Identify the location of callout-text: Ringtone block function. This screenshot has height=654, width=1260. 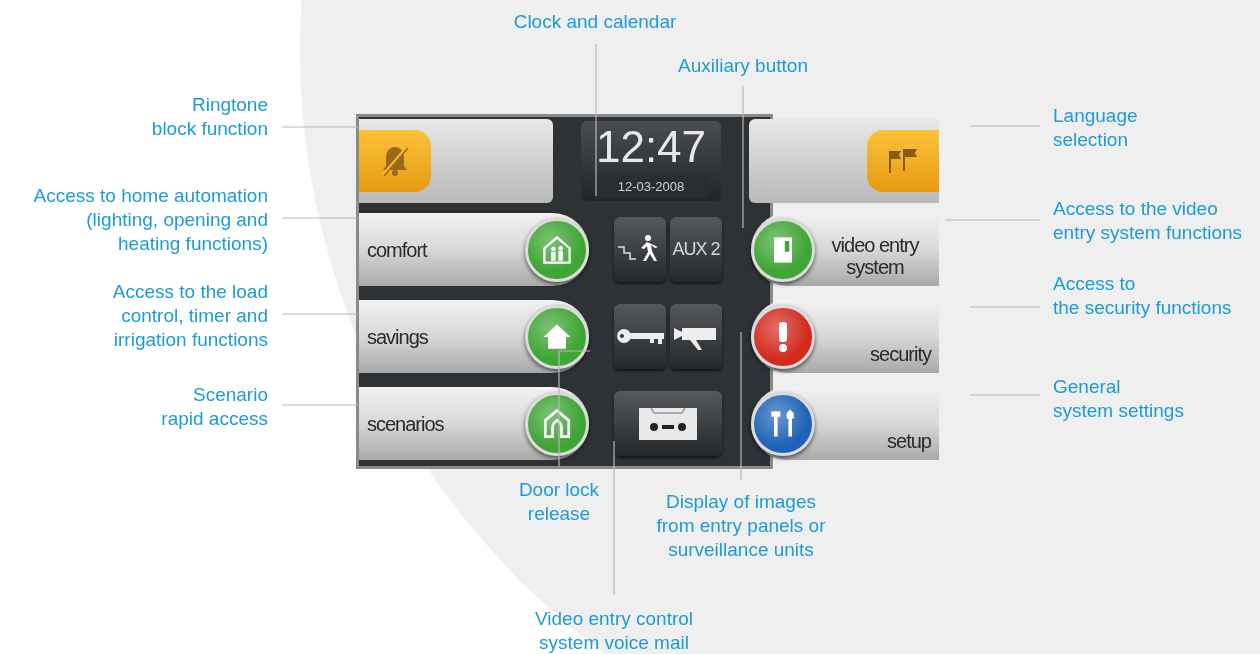
(209, 117).